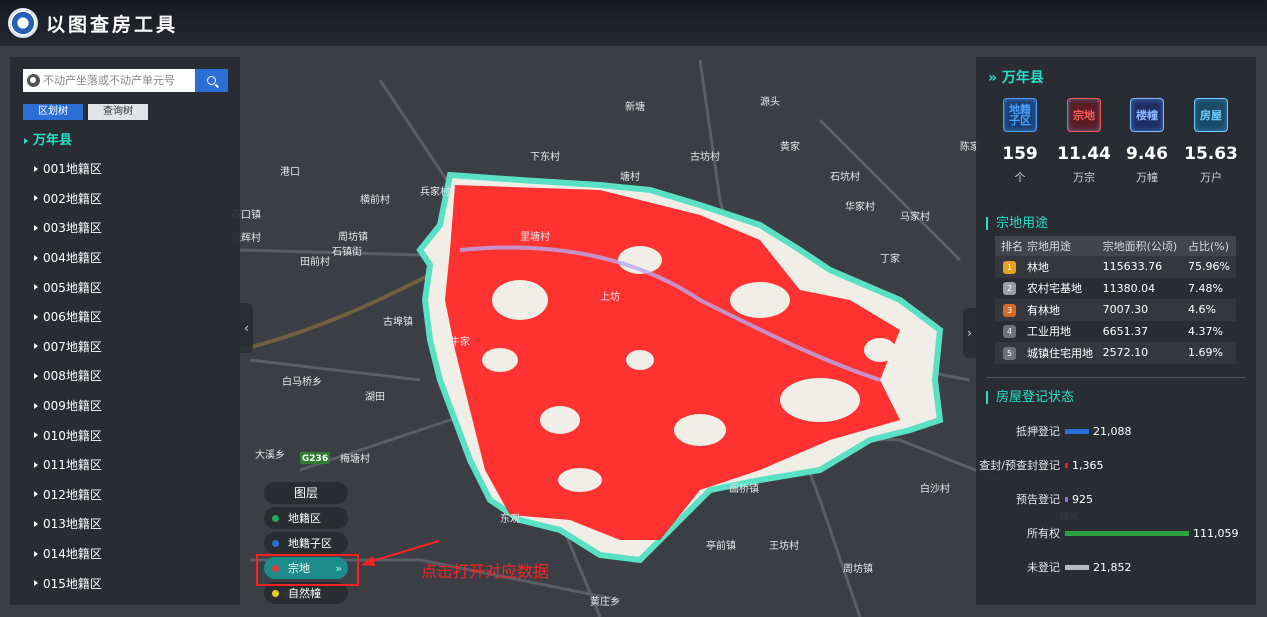 The width and height of the screenshot is (1267, 617). Describe the element at coordinates (1009, 267) in the screenshot. I see `rank-badge-icon: 1` at that location.